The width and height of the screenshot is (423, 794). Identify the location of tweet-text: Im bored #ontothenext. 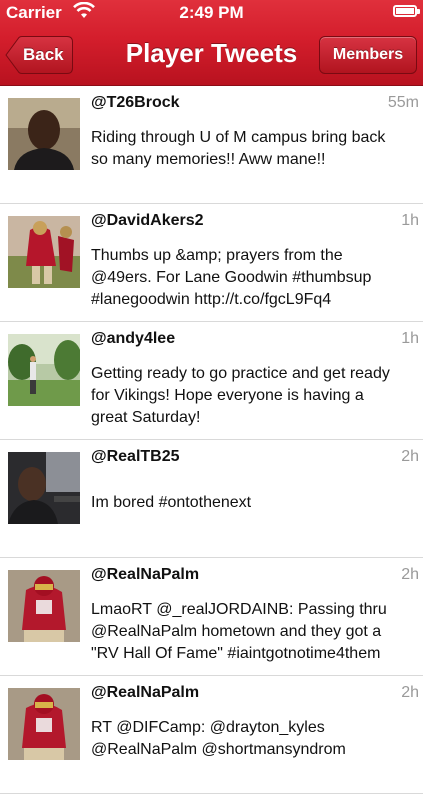
(171, 502).